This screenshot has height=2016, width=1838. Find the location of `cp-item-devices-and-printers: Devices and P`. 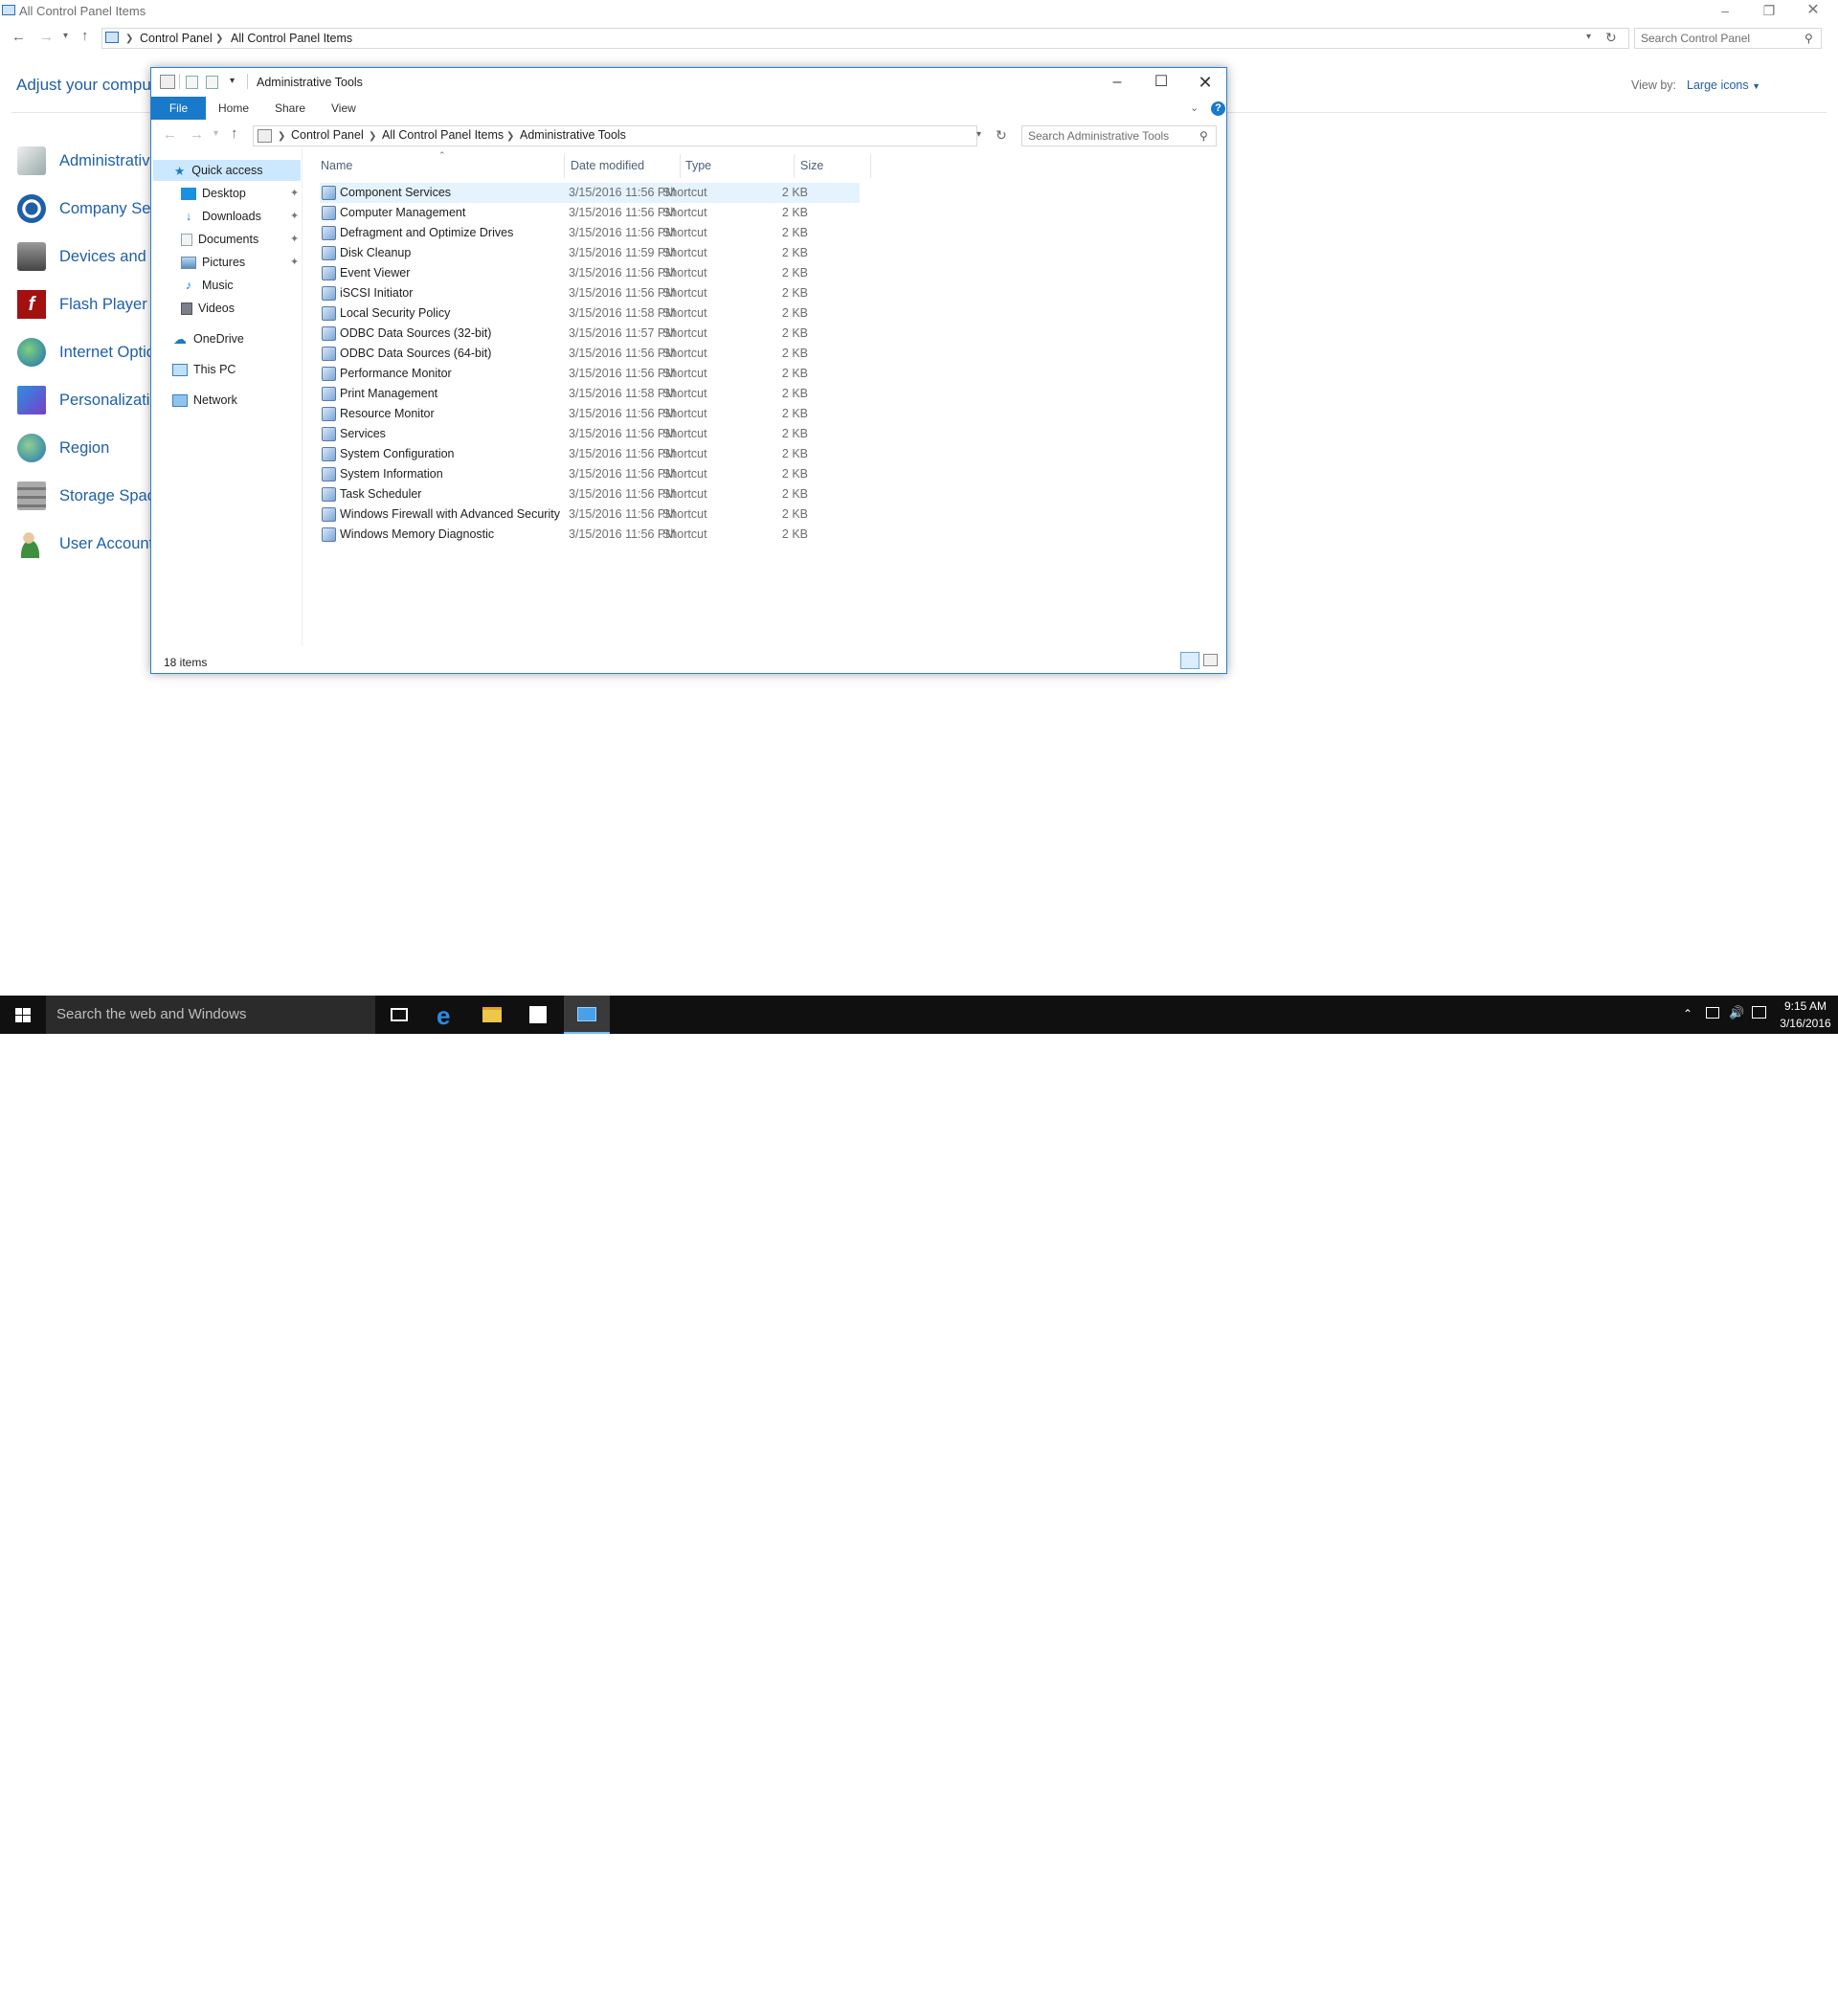

cp-item-devices-and-printers: Devices and P is located at coordinates (89, 257).